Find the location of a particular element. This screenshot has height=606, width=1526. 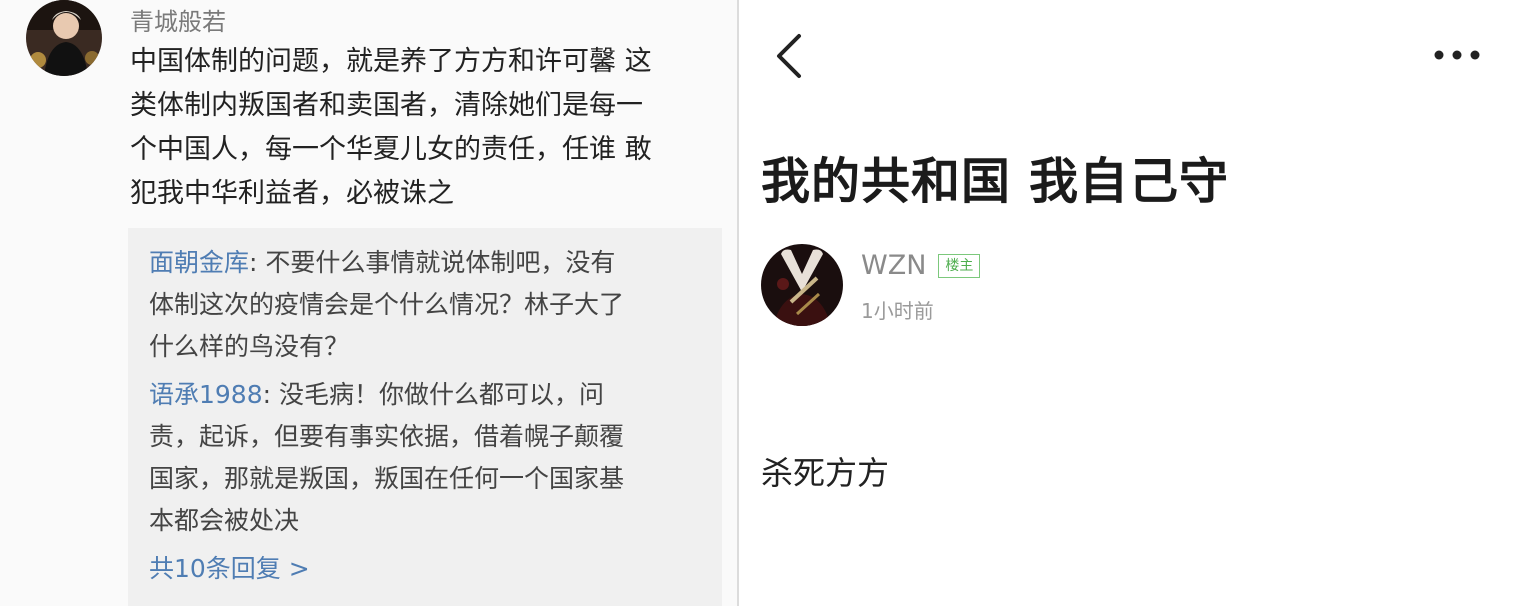

reply-line: 国家，那就是叛国，叛国在任何一个国家基 is located at coordinates (387, 478).